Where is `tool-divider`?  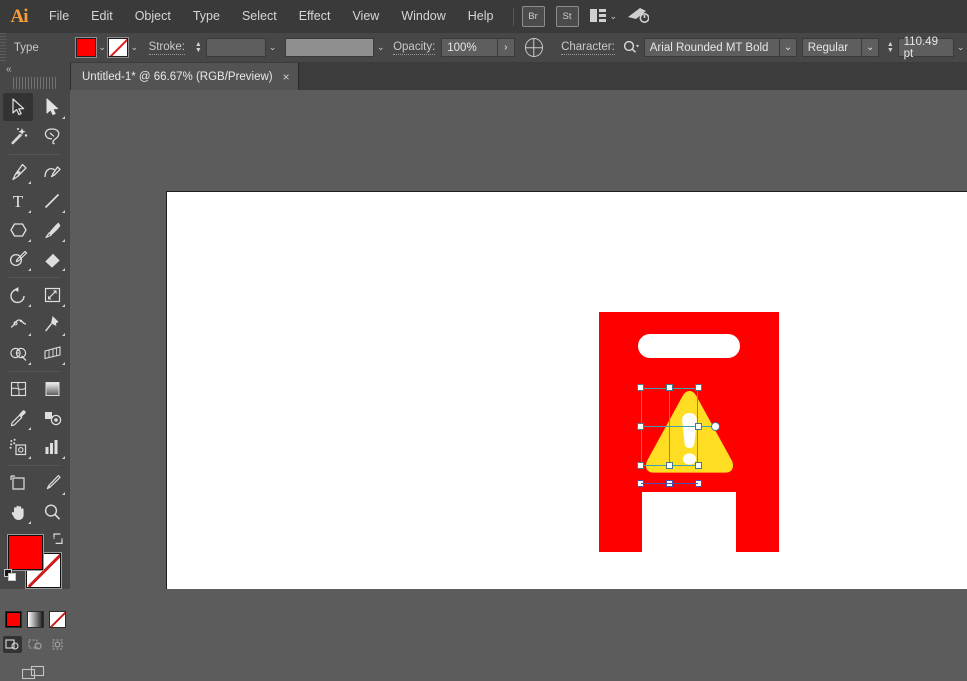
tool-divider is located at coordinates (35, 465).